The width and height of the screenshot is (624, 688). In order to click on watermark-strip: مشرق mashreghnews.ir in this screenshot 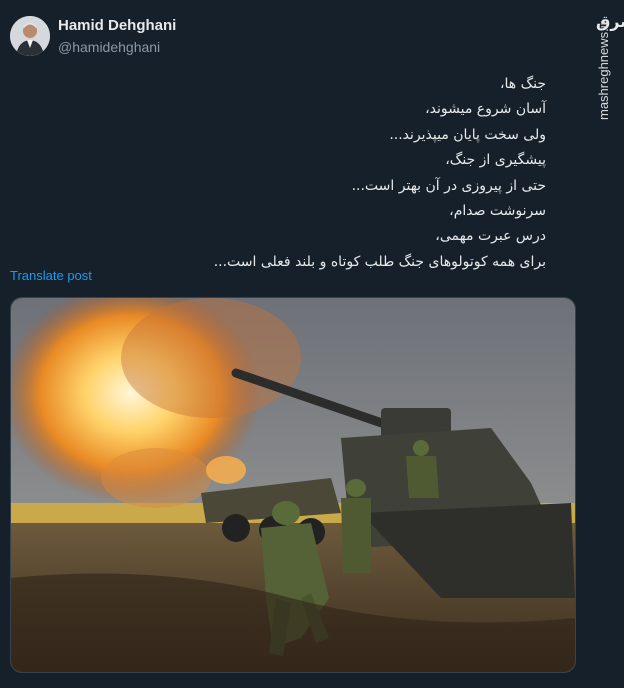, I will do `click(607, 344)`.